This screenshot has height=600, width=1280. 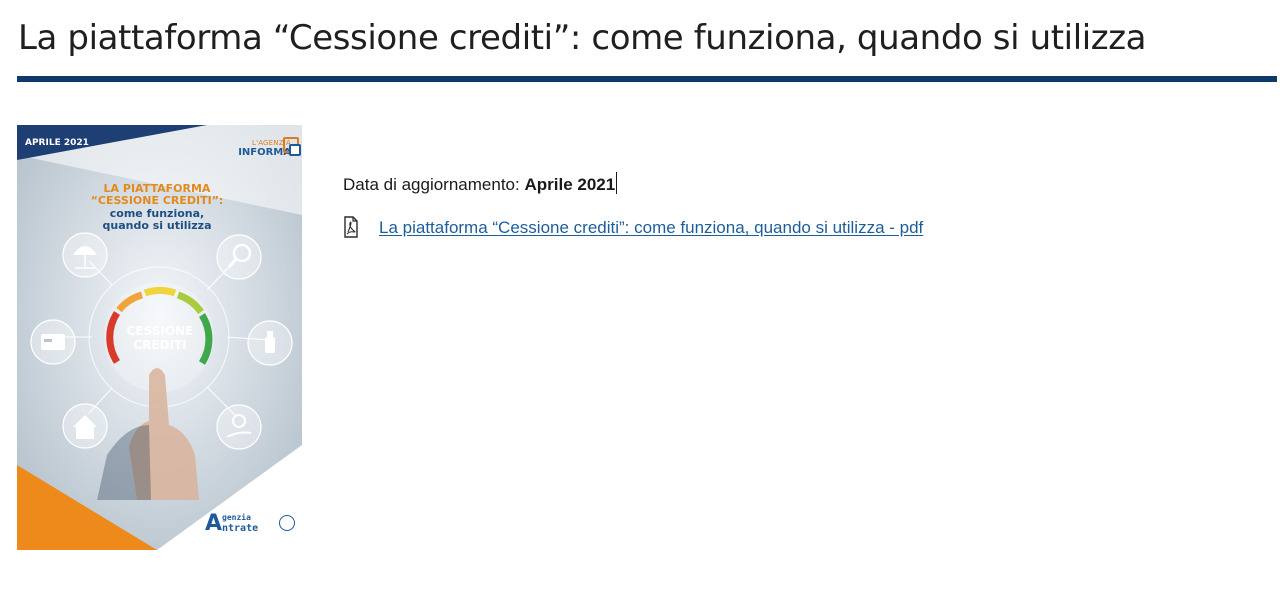 I want to click on gauge-label: CESSIONE CREDITI, so click(x=160, y=338).